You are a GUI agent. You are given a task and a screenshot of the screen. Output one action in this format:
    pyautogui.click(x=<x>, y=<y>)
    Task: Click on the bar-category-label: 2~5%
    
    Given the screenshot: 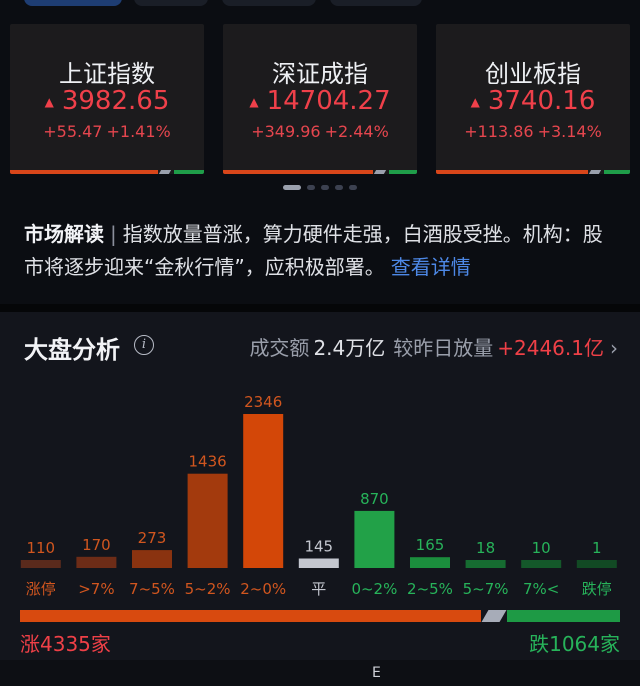 What is the action you would take?
    pyautogui.click(x=430, y=589)
    